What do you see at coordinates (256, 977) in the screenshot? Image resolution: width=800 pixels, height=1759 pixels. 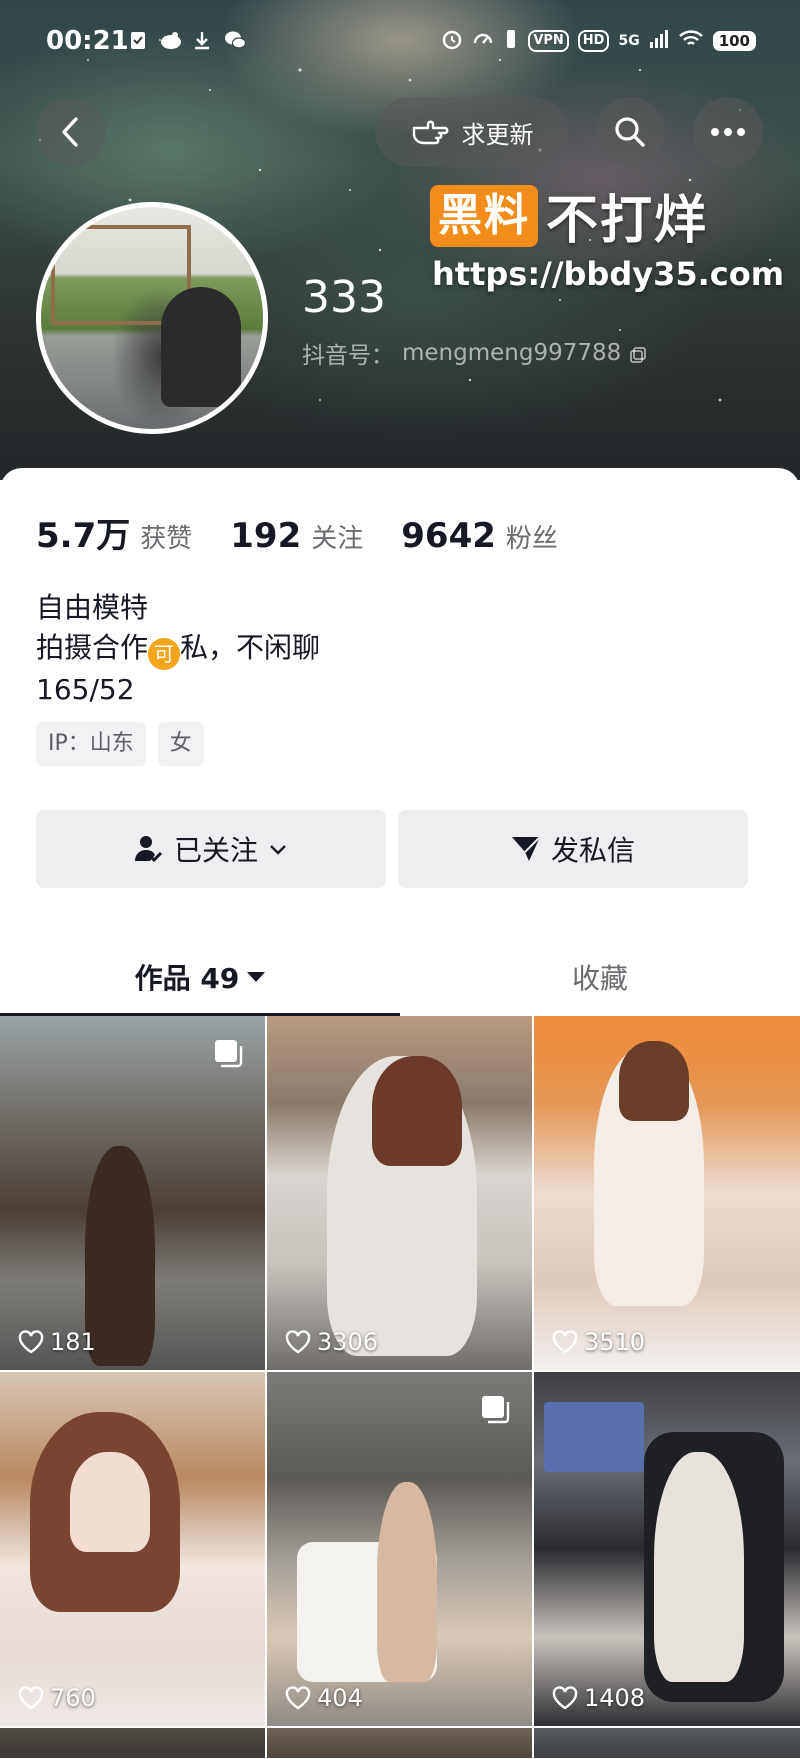 I see `caret-down-icon` at bounding box center [256, 977].